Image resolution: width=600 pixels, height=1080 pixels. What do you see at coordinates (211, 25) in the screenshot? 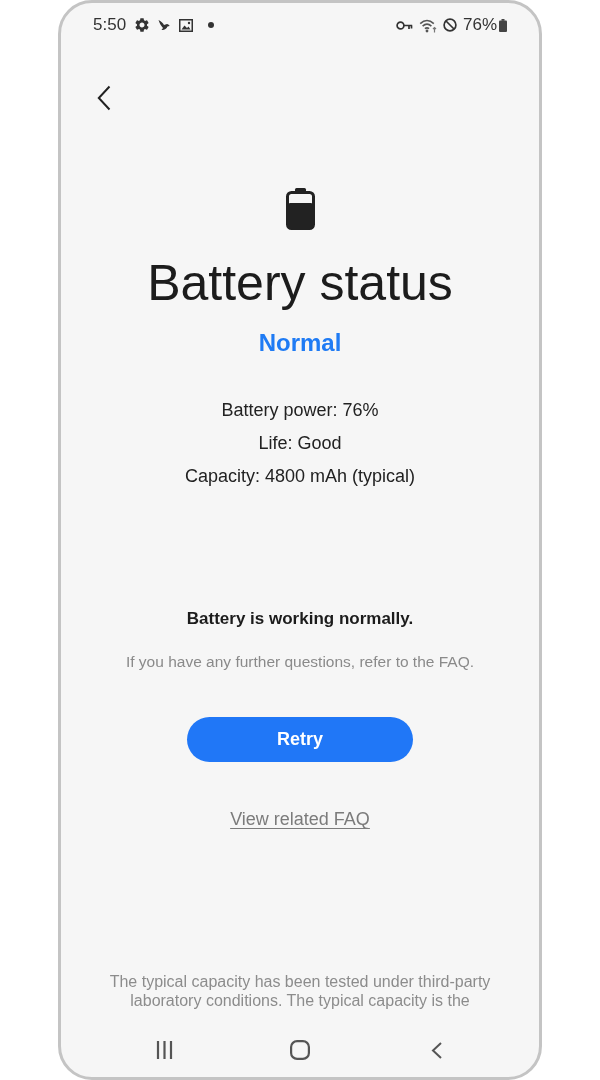
I see `dot-icon` at bounding box center [211, 25].